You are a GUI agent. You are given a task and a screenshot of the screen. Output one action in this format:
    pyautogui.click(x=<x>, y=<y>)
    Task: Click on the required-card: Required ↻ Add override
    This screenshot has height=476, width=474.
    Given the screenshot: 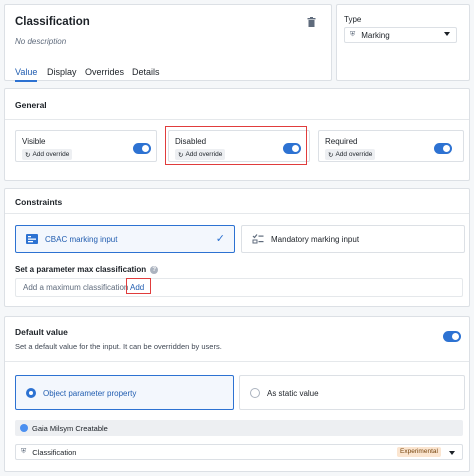 What is the action you would take?
    pyautogui.click(x=391, y=146)
    